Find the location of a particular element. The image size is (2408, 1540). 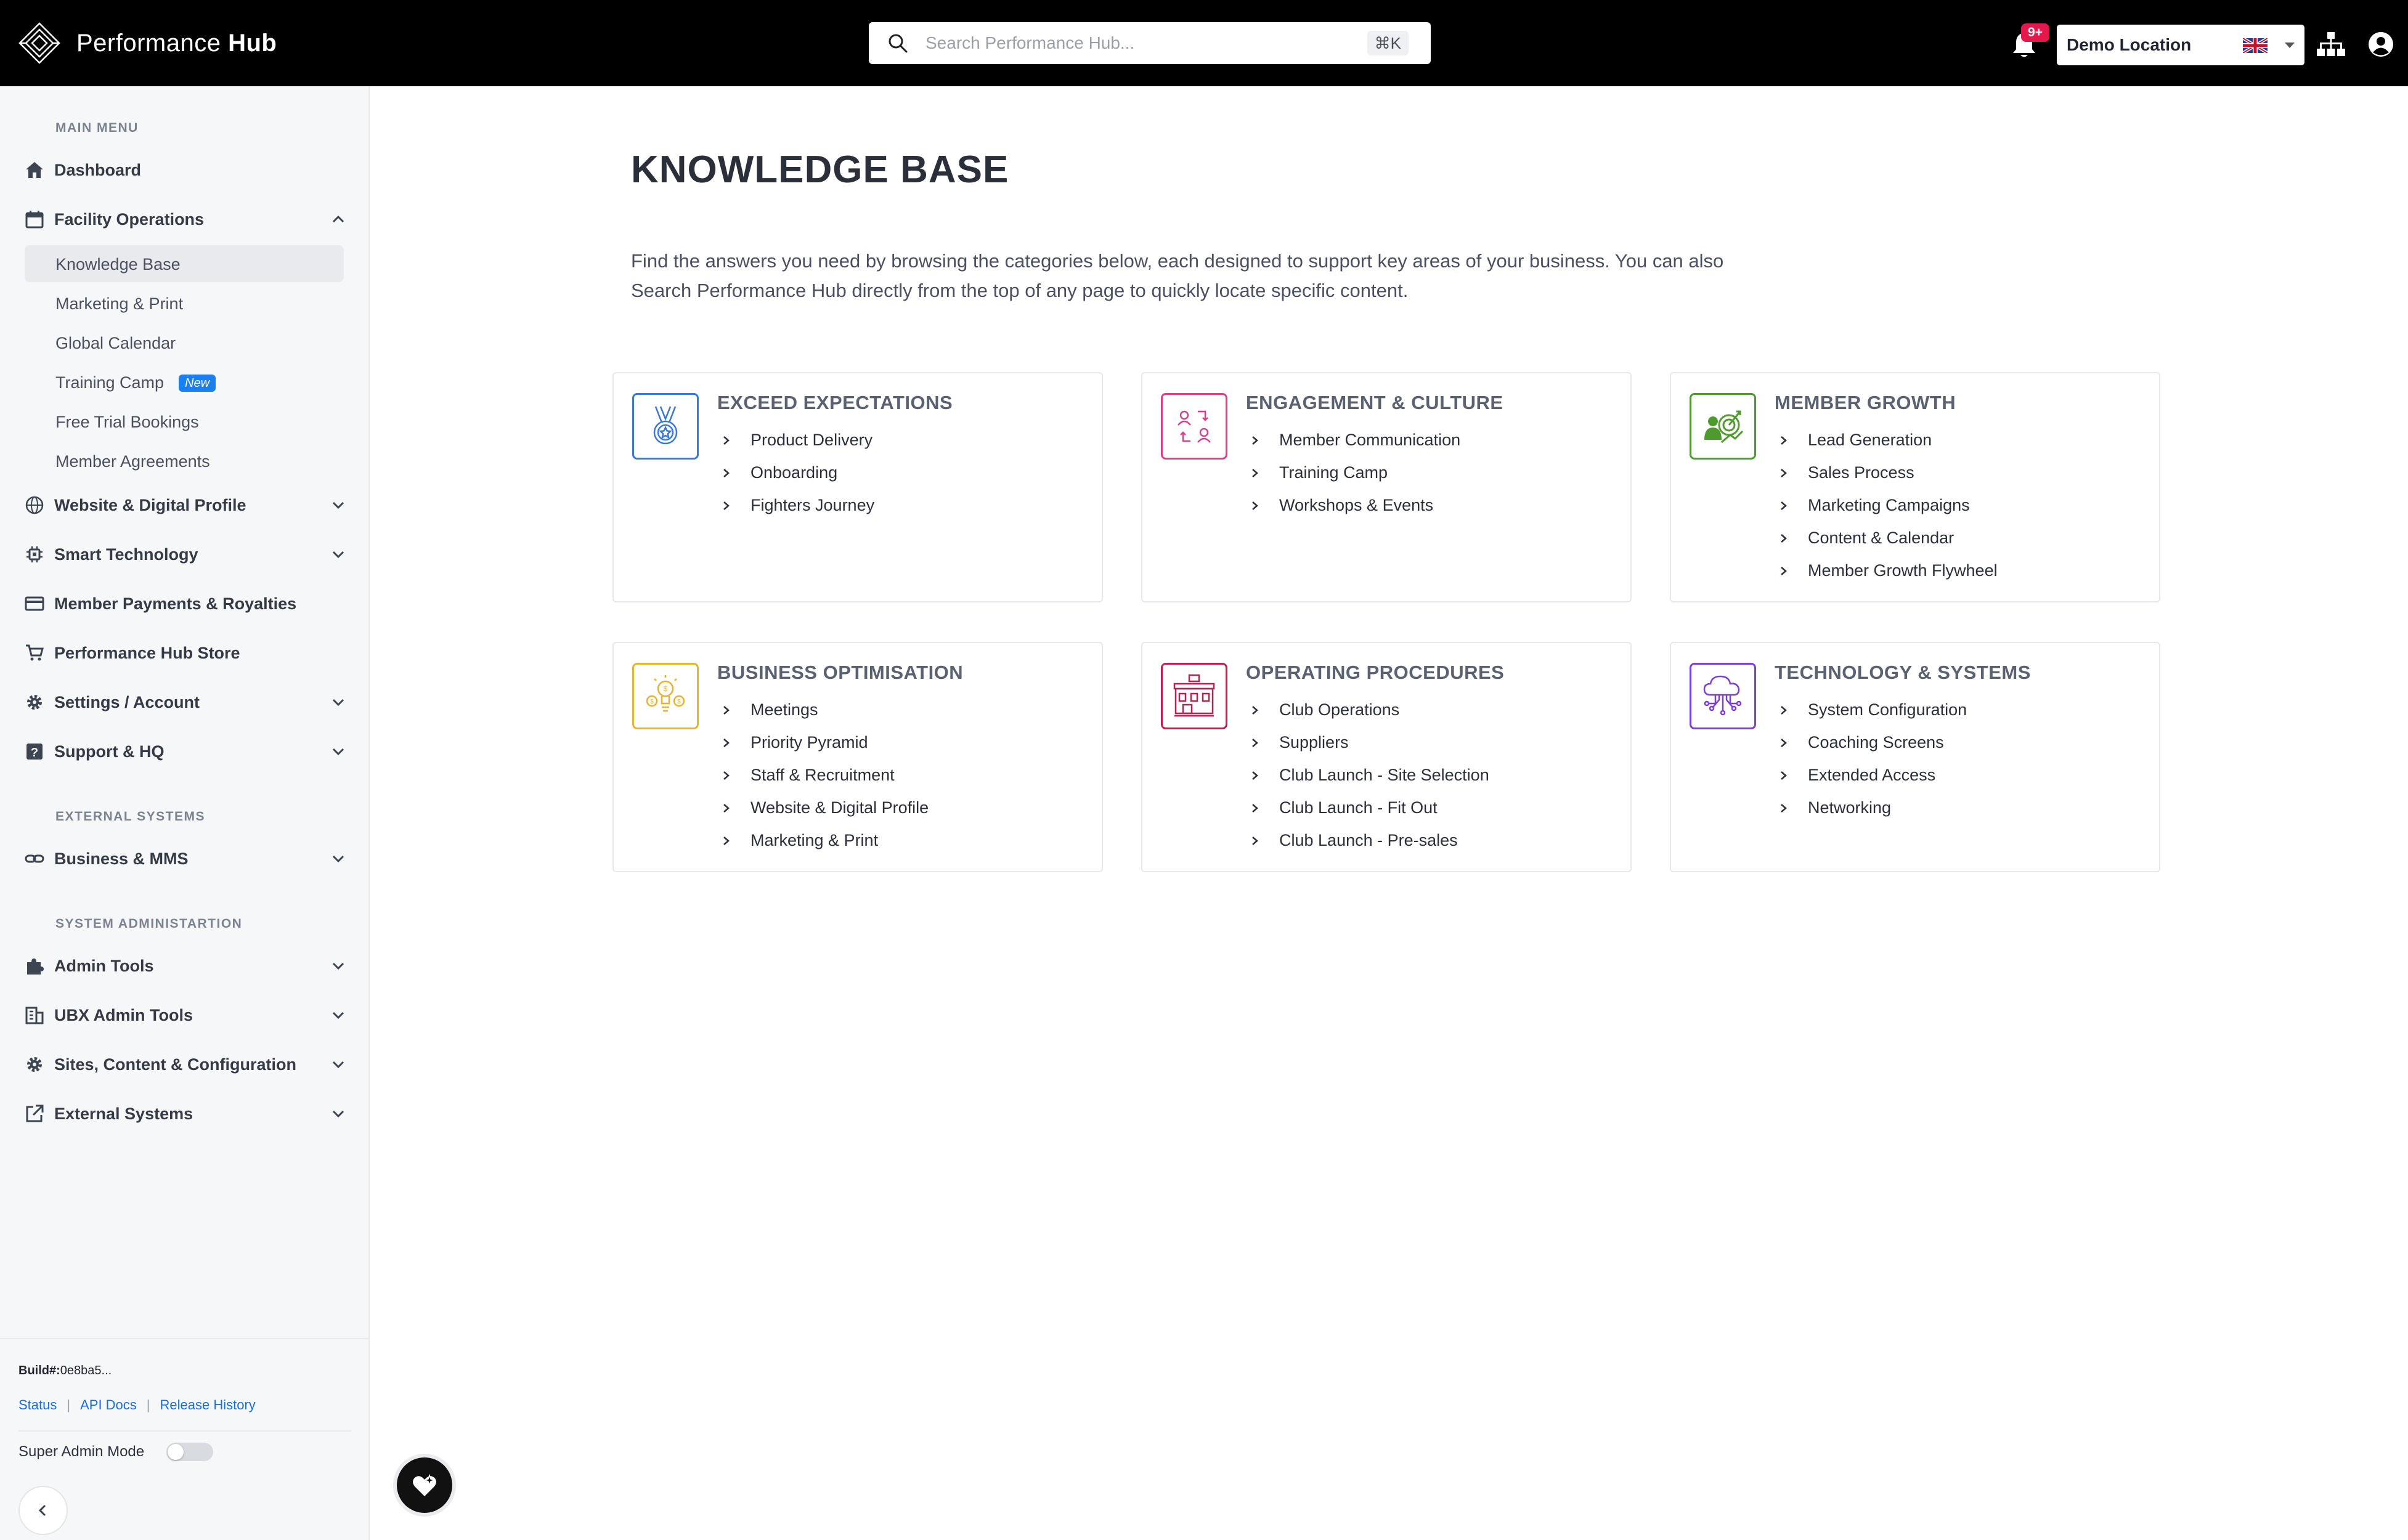

heart-sparkle-icon is located at coordinates (424, 1484).